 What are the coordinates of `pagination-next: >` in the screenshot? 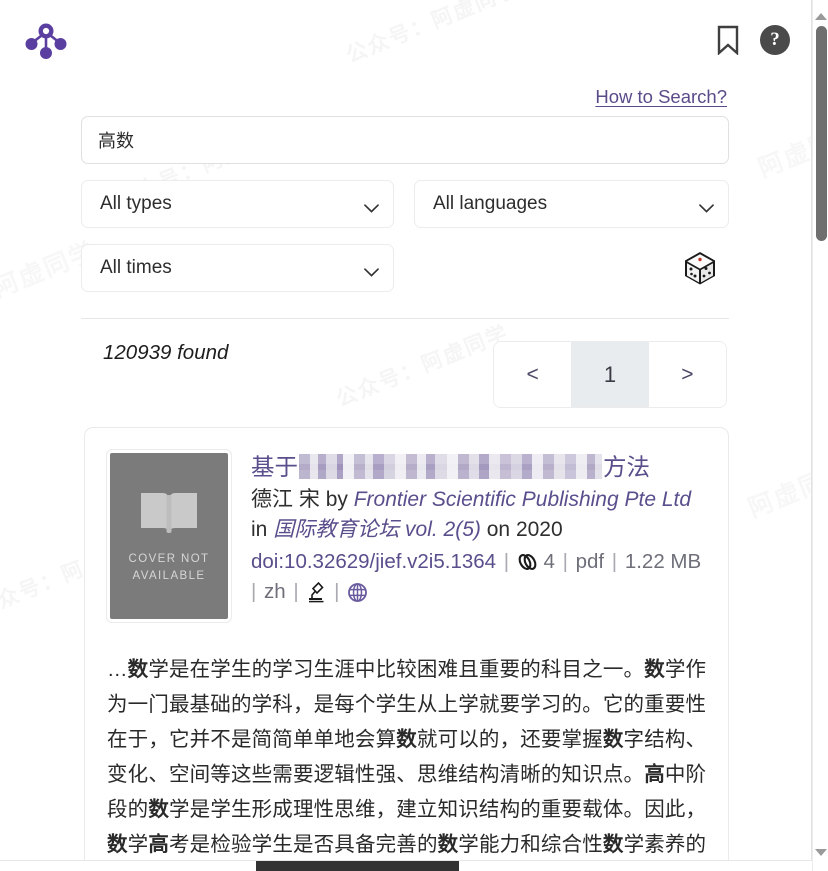 It's located at (687, 374).